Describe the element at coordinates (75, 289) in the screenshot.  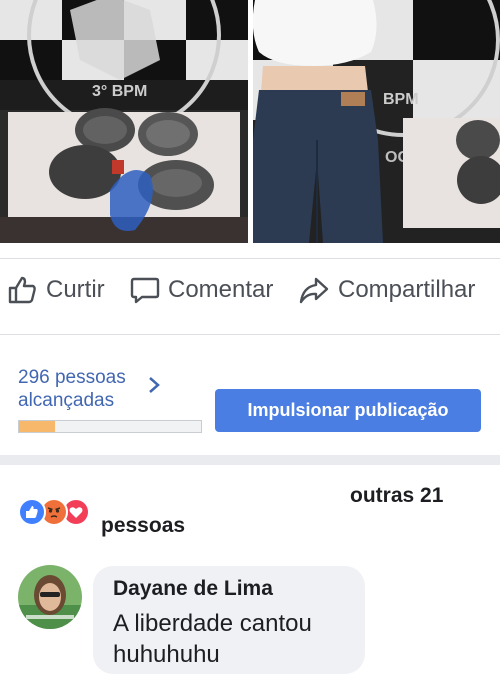
I see `like-label: Curtir` at that location.